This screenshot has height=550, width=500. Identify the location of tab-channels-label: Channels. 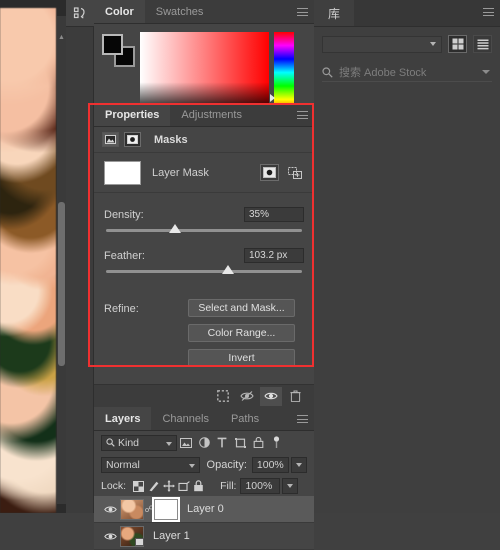
(185, 418).